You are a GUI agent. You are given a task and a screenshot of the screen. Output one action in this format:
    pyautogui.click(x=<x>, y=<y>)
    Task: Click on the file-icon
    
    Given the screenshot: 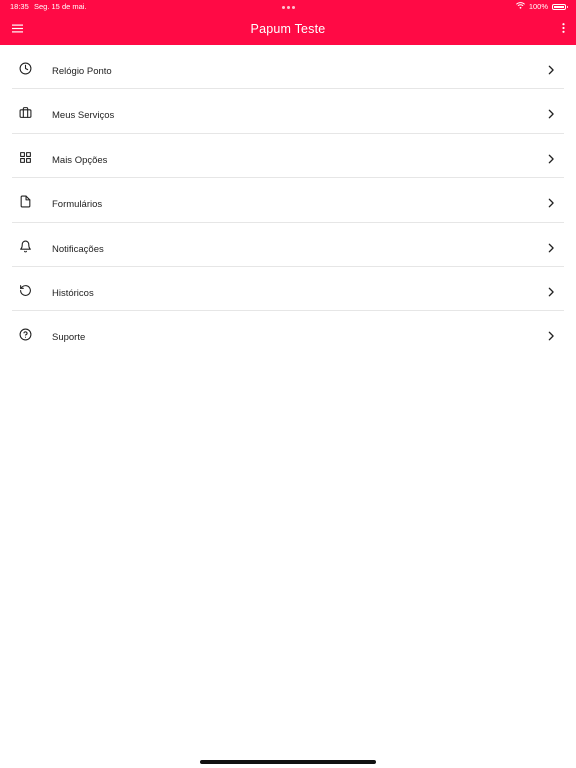 What is the action you would take?
    pyautogui.click(x=25, y=201)
    